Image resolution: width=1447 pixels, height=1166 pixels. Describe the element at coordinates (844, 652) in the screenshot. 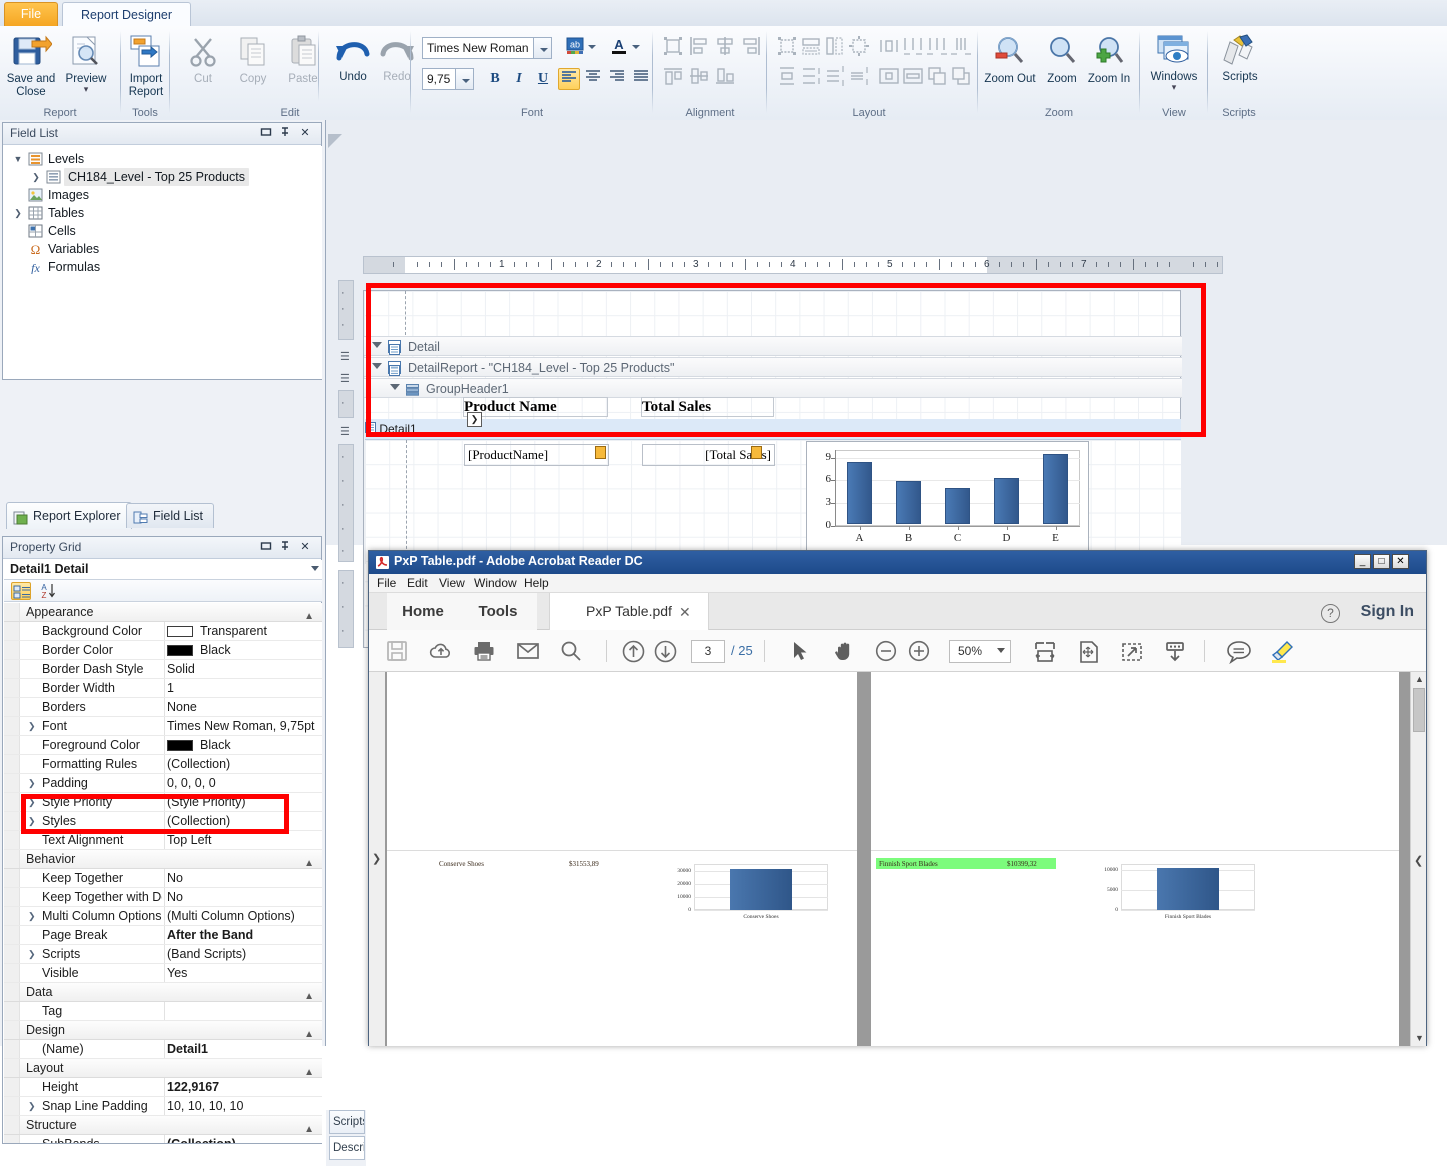

I see `hand-tool-icon` at that location.